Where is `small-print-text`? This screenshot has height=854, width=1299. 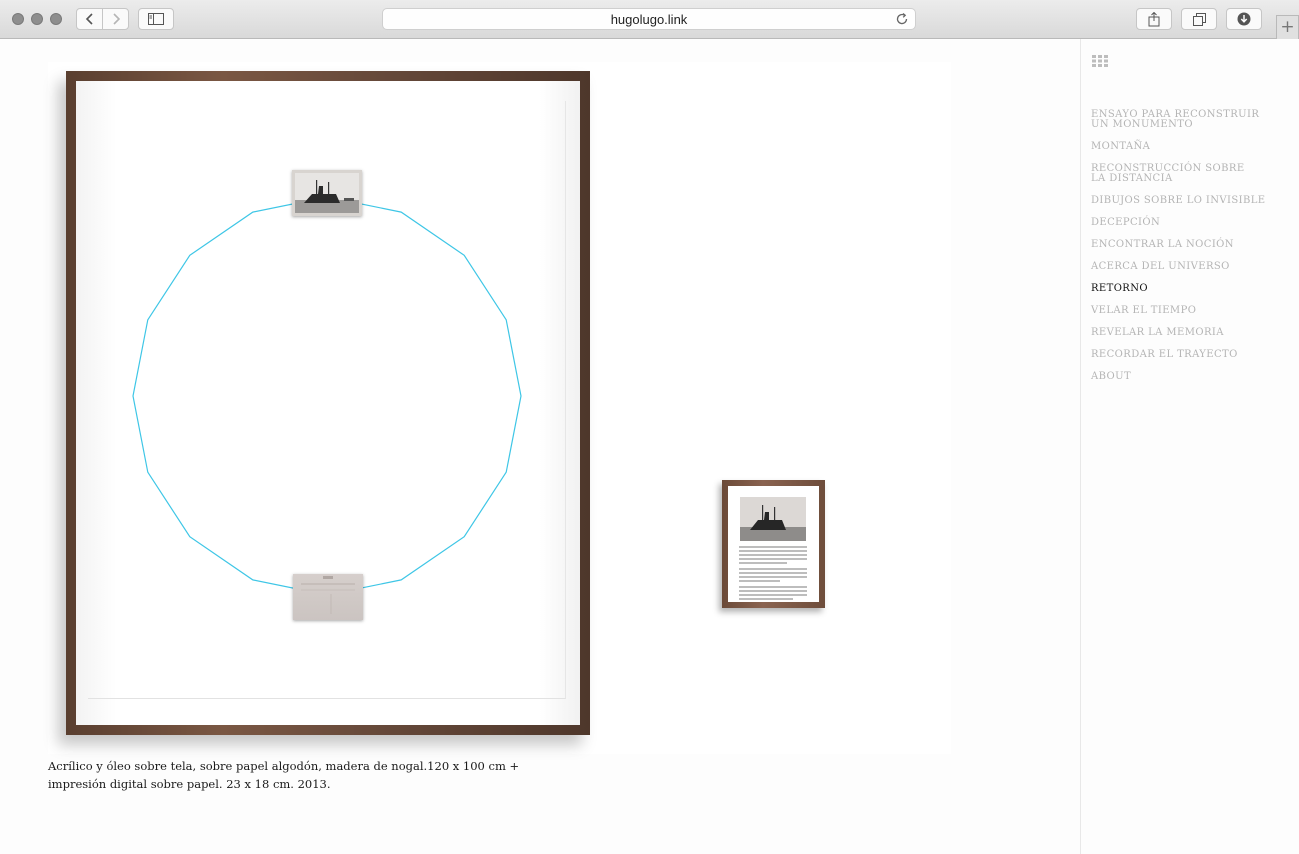 small-print-text is located at coordinates (773, 574).